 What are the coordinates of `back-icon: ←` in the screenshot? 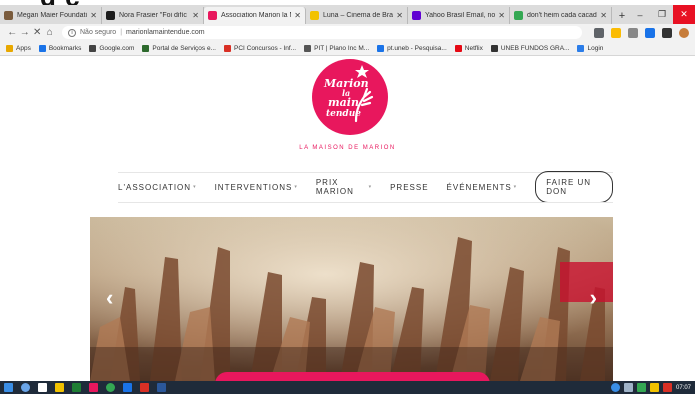 It's located at (12, 32).